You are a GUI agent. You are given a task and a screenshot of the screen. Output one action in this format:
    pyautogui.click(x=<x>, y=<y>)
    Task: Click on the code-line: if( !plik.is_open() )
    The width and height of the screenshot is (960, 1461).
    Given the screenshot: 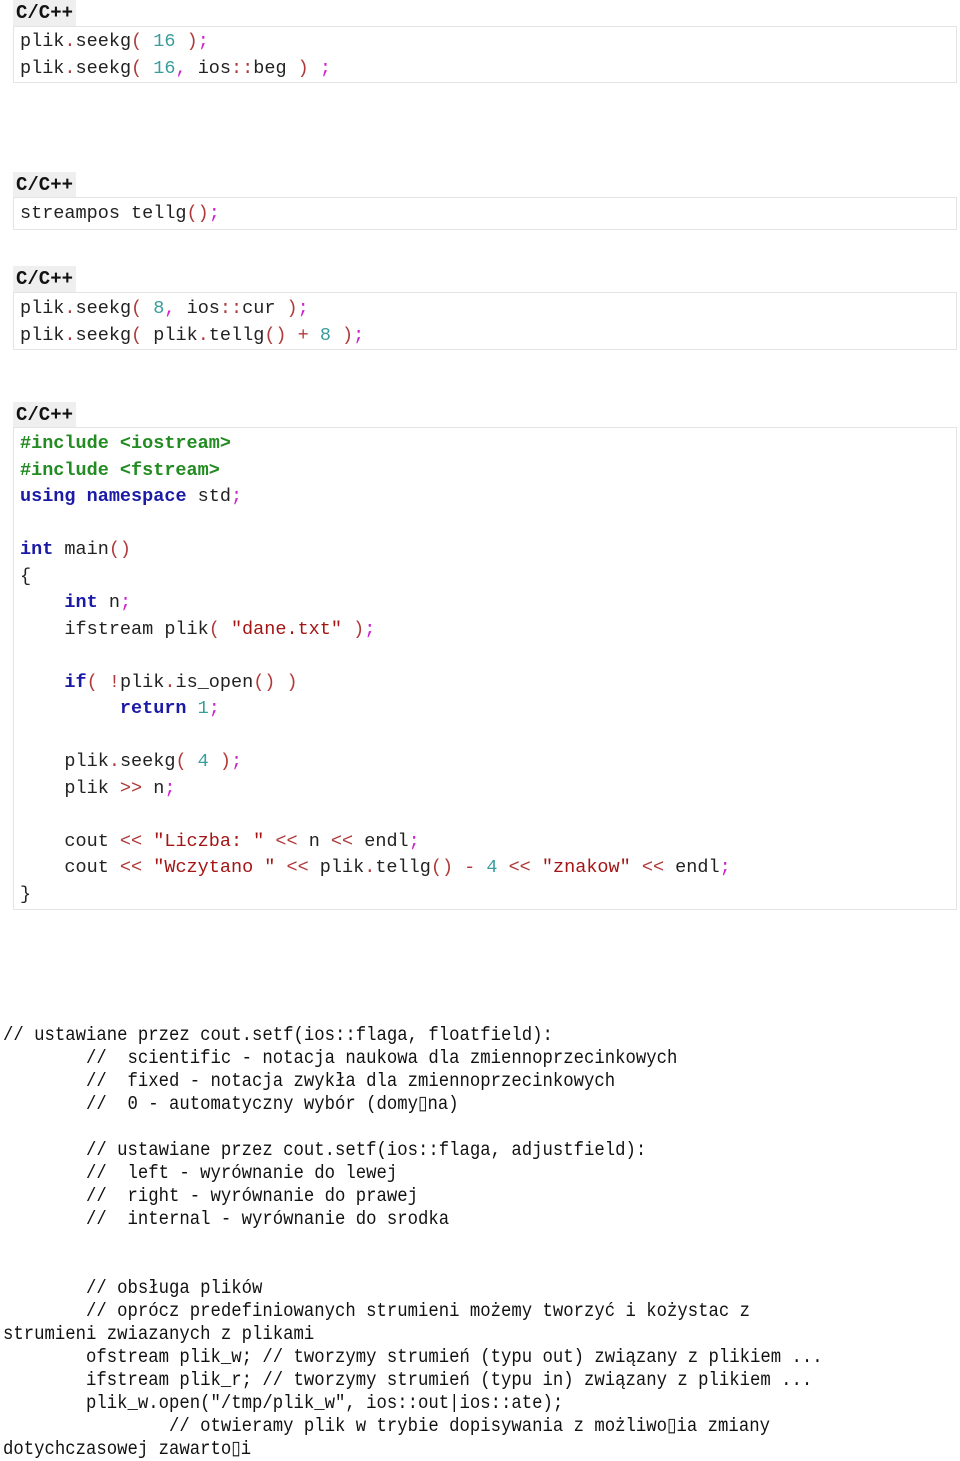 What is the action you would take?
    pyautogui.click(x=375, y=683)
    